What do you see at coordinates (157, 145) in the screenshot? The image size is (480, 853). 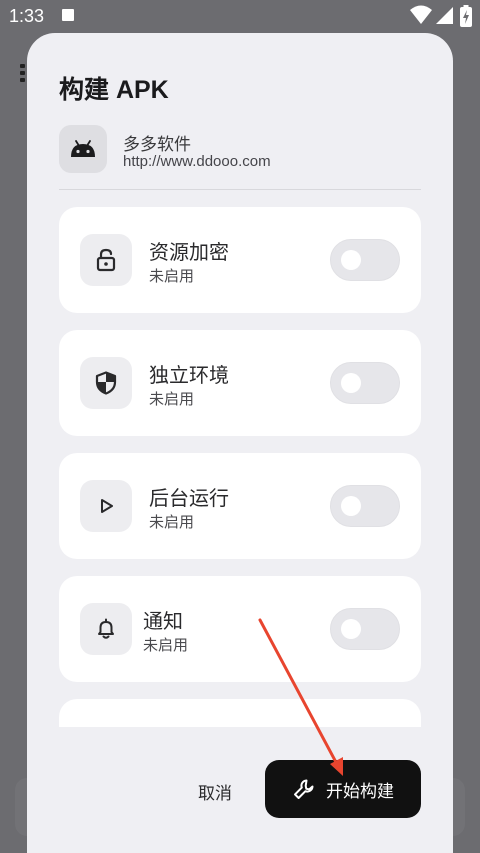 I see `app-name: 多多软件` at bounding box center [157, 145].